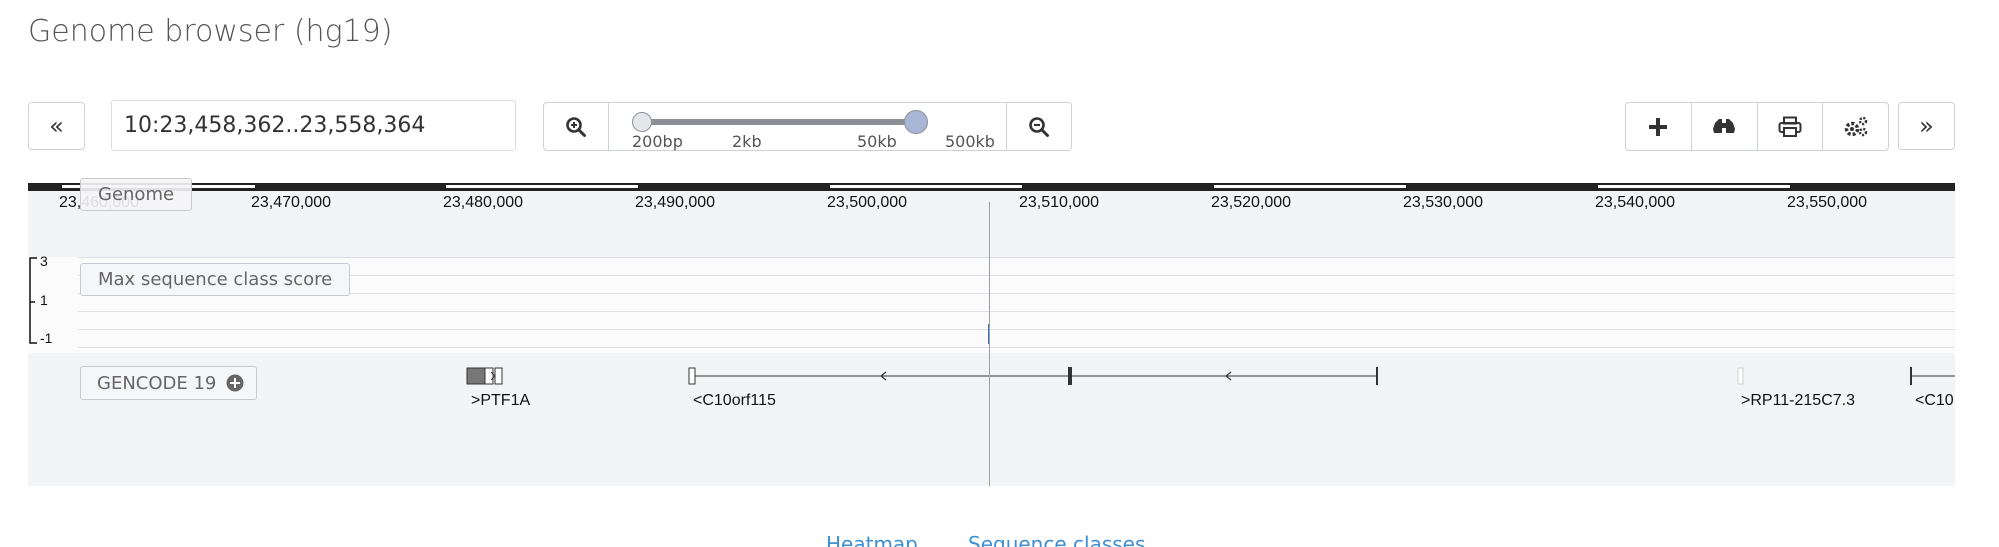 The width and height of the screenshot is (1999, 547). What do you see at coordinates (734, 400) in the screenshot?
I see `gene-name-label: <C10orf115` at bounding box center [734, 400].